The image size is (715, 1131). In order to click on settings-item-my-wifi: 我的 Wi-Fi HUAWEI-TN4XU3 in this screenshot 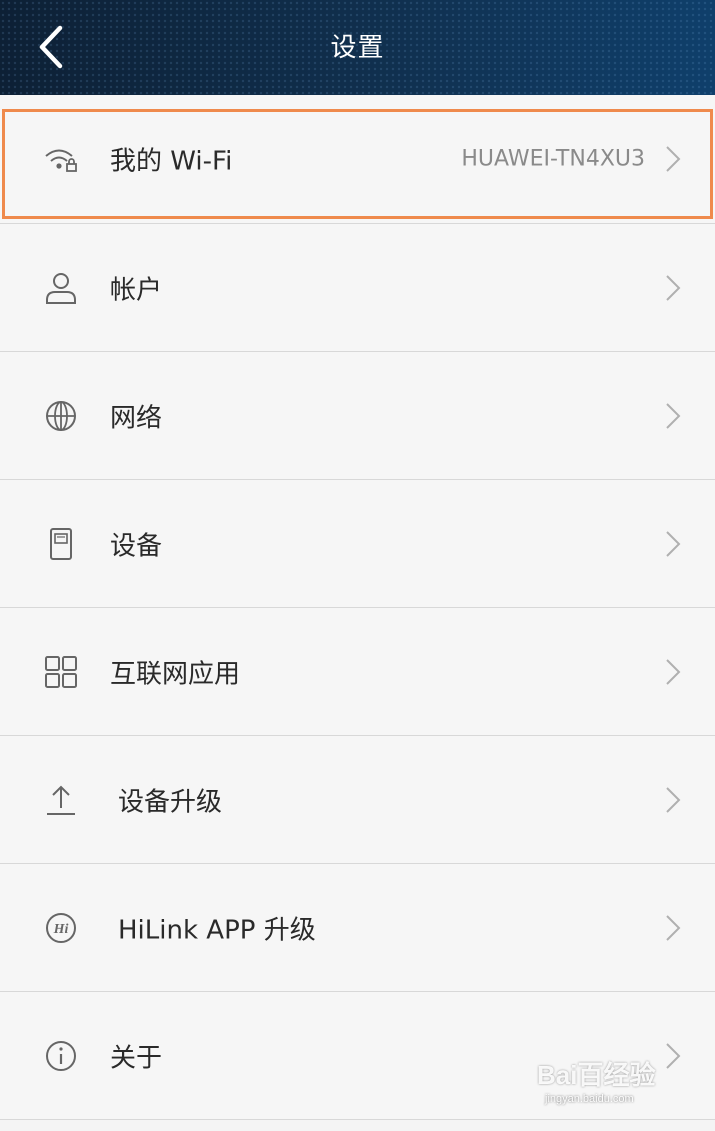, I will do `click(357, 159)`.